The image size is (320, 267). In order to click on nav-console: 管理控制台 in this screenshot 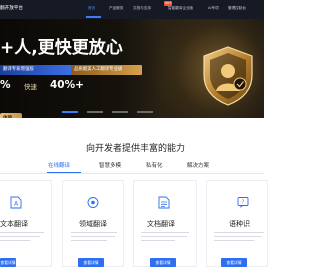, I will do `click(237, 8)`.